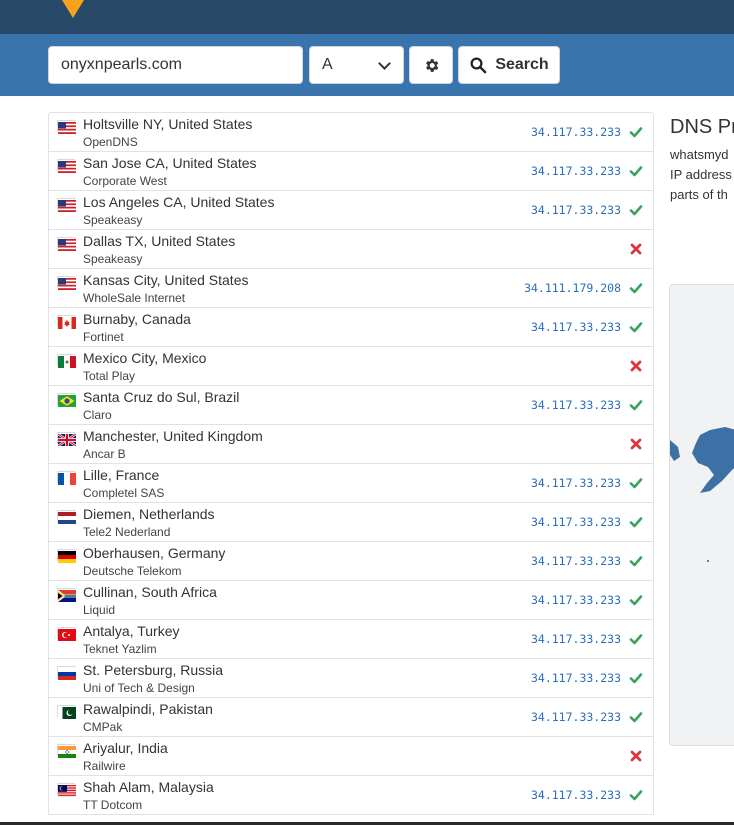  Describe the element at coordinates (67, 439) in the screenshot. I see `flag-gb-icon` at that location.